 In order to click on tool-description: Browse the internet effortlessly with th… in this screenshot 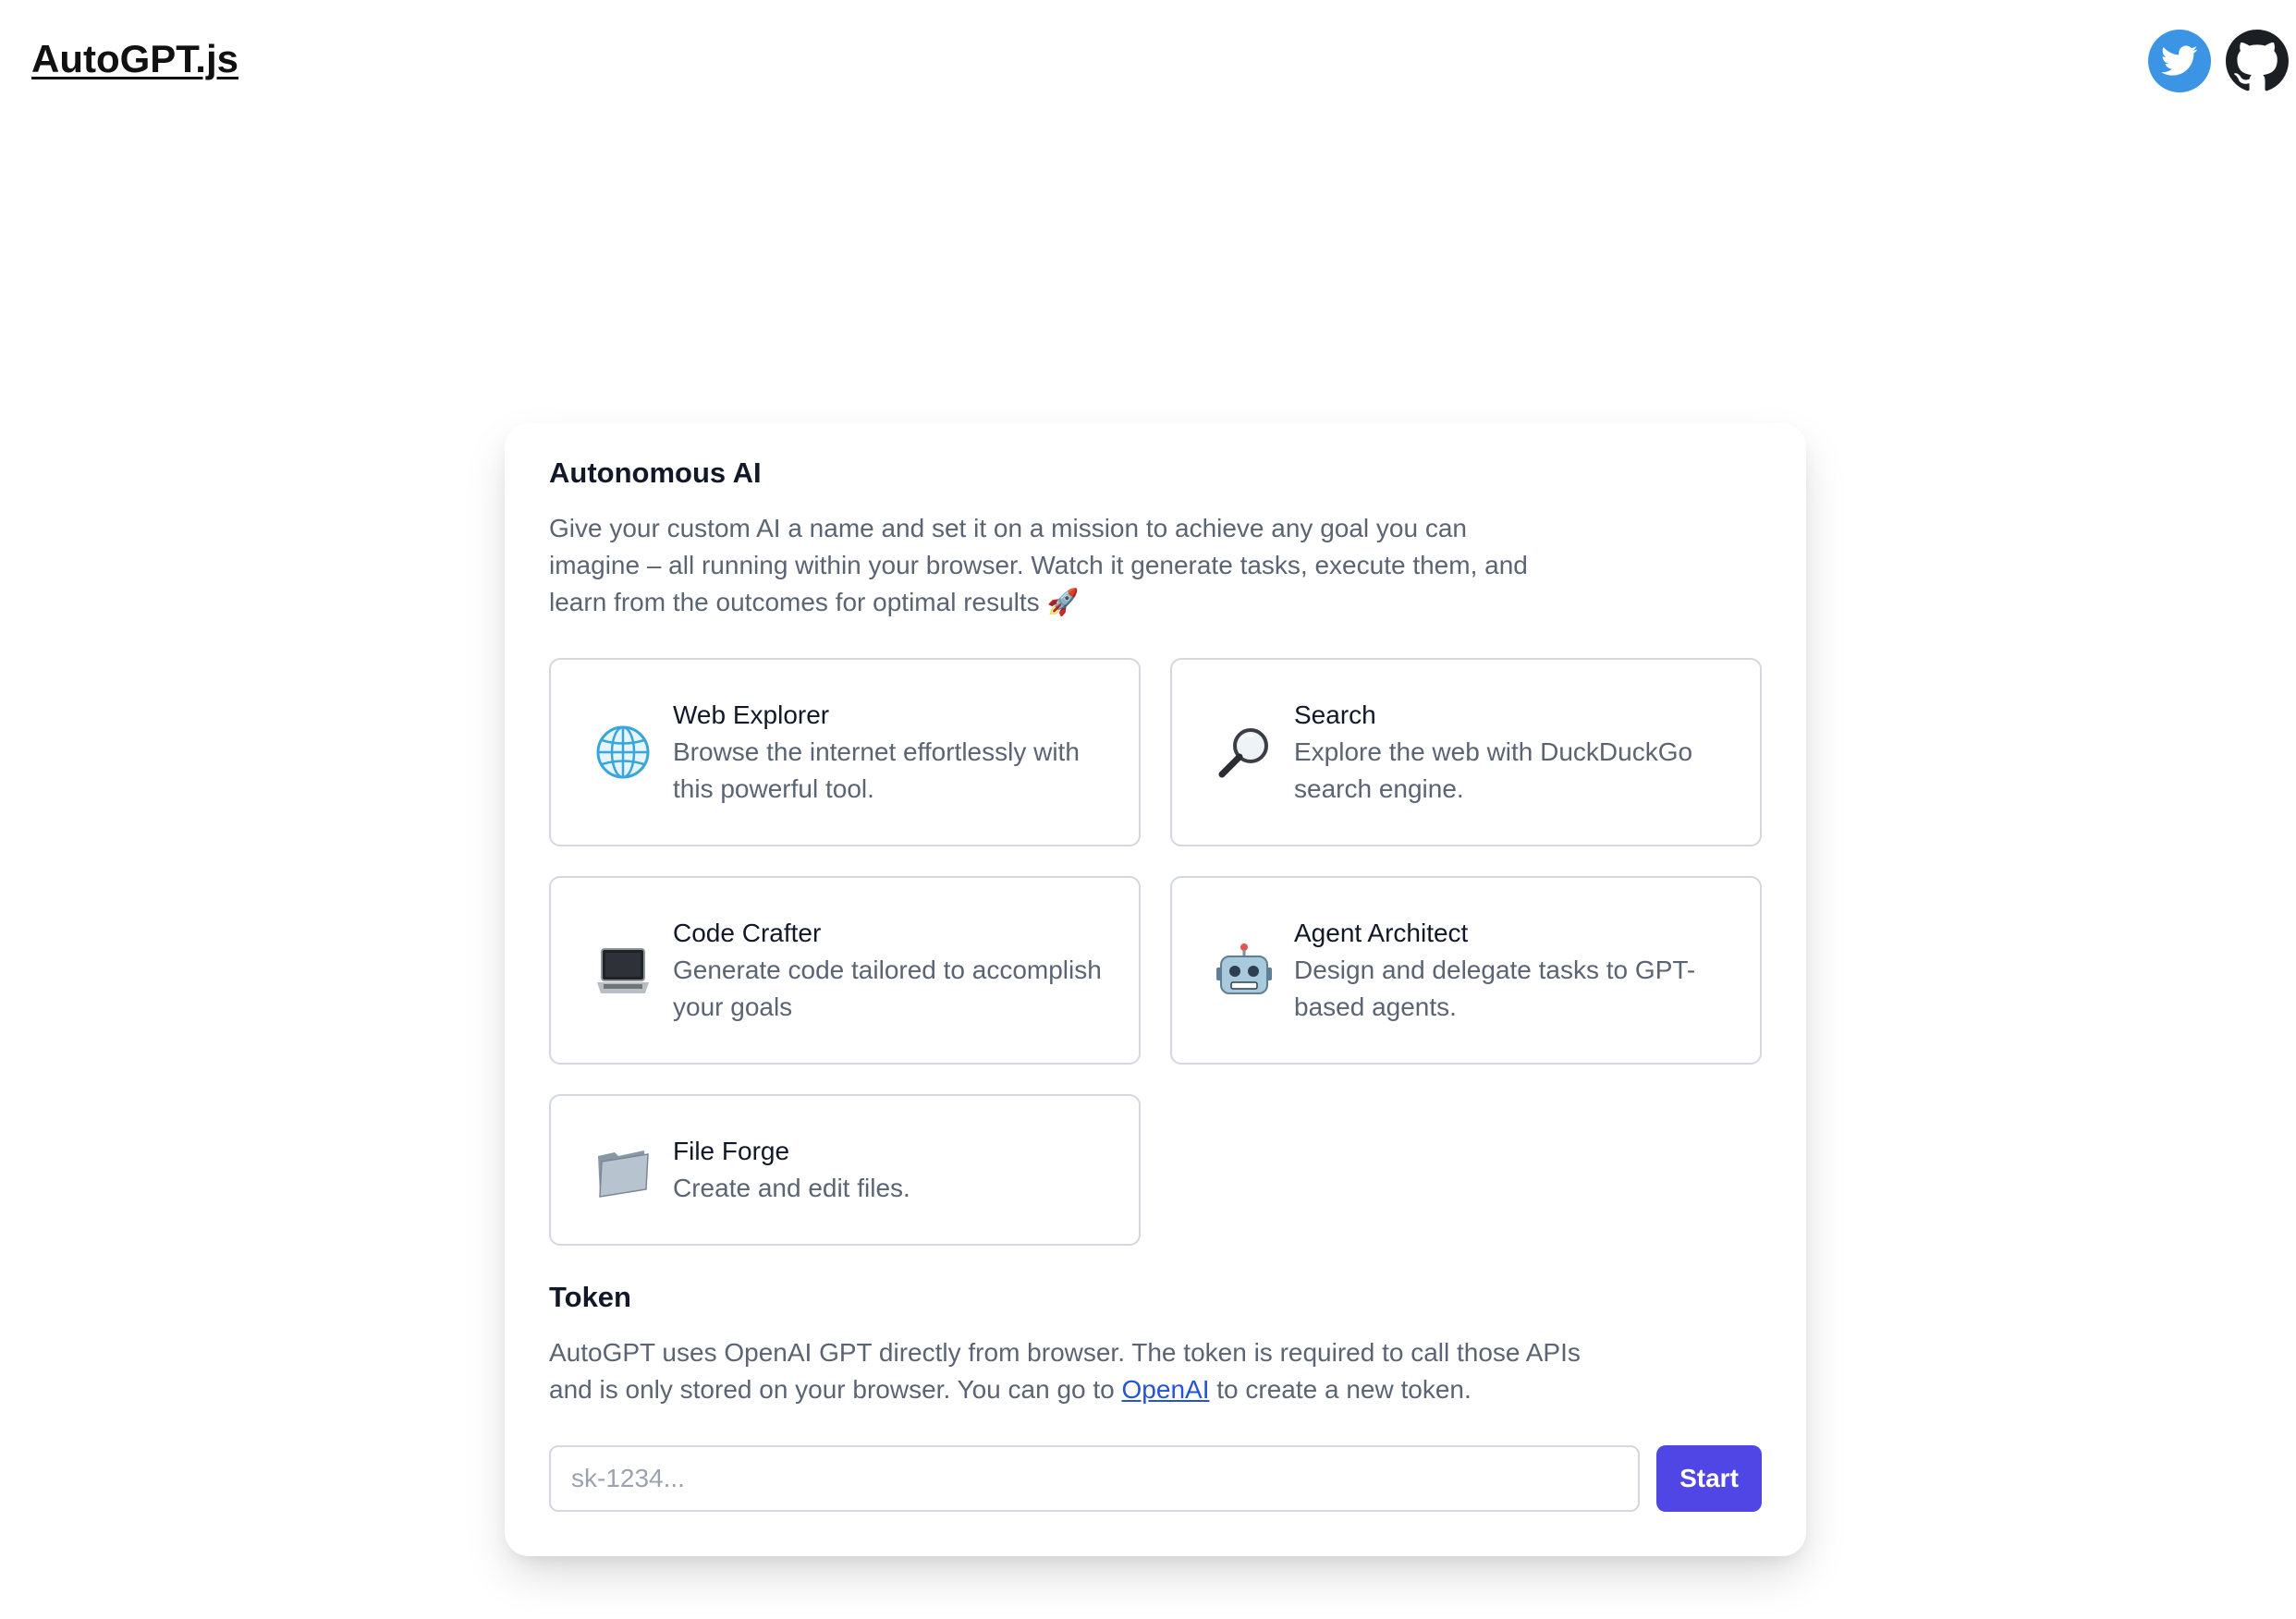, I will do `click(877, 770)`.